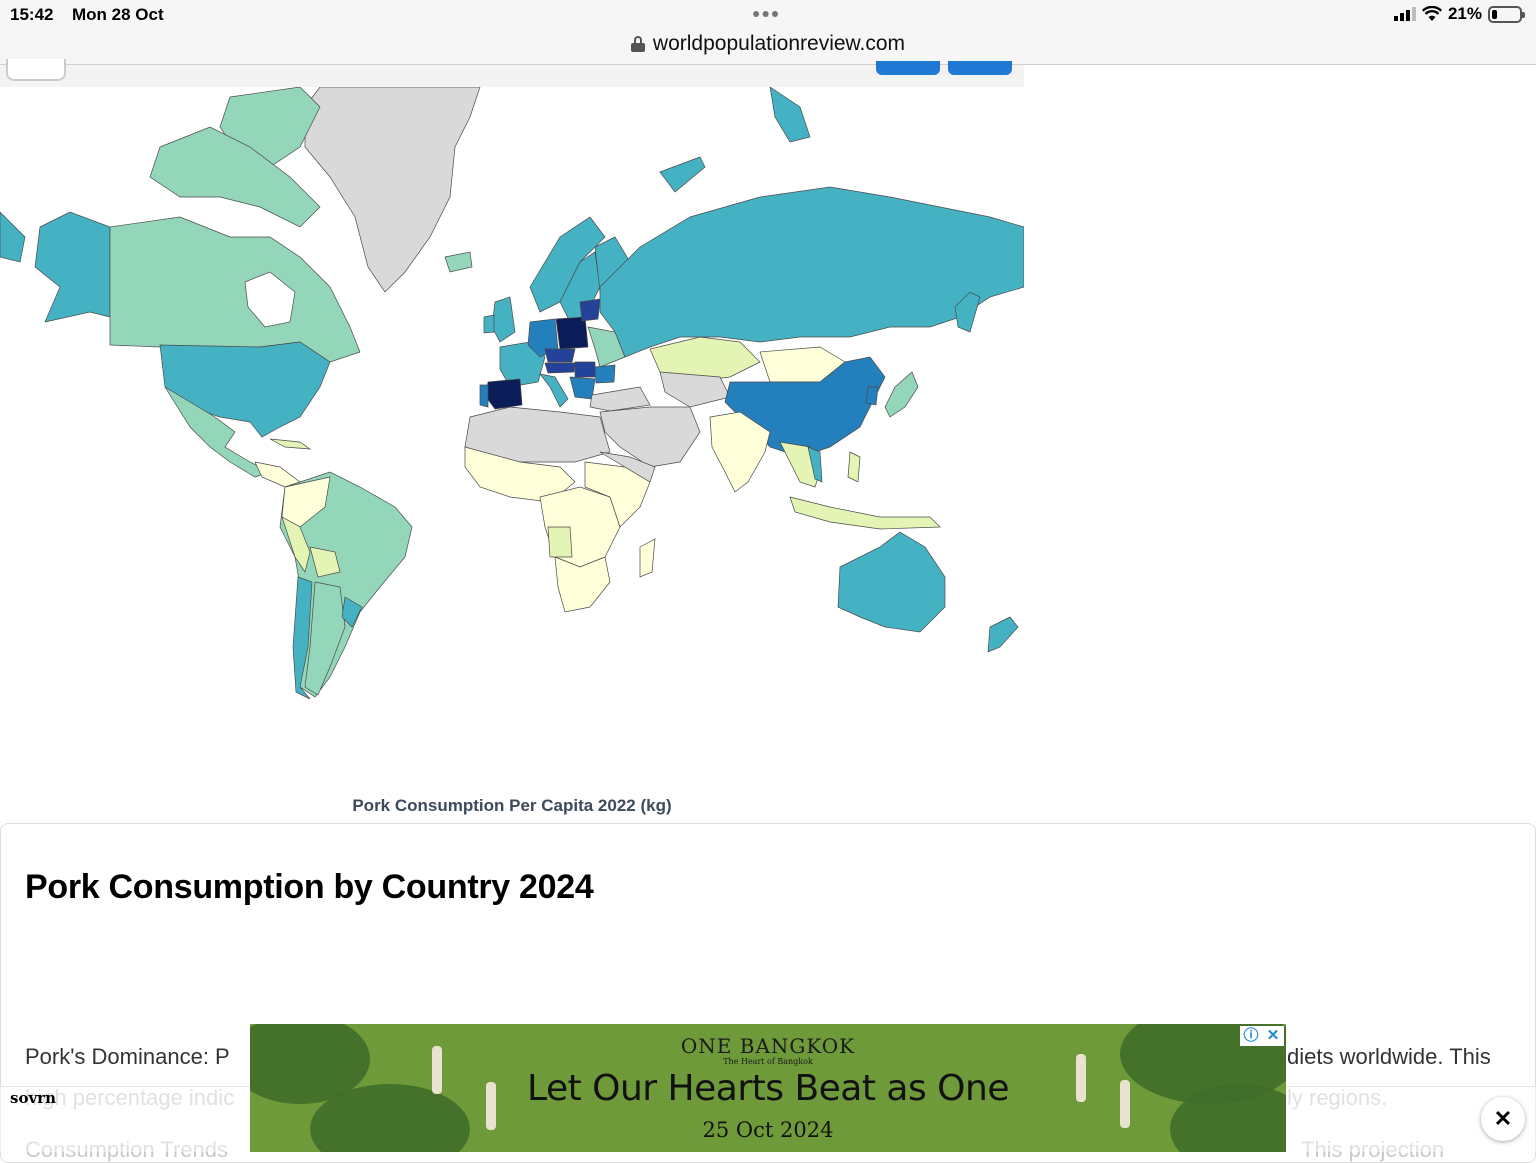 The height and width of the screenshot is (1163, 1536). I want to click on map-region-canada, so click(235, 289).